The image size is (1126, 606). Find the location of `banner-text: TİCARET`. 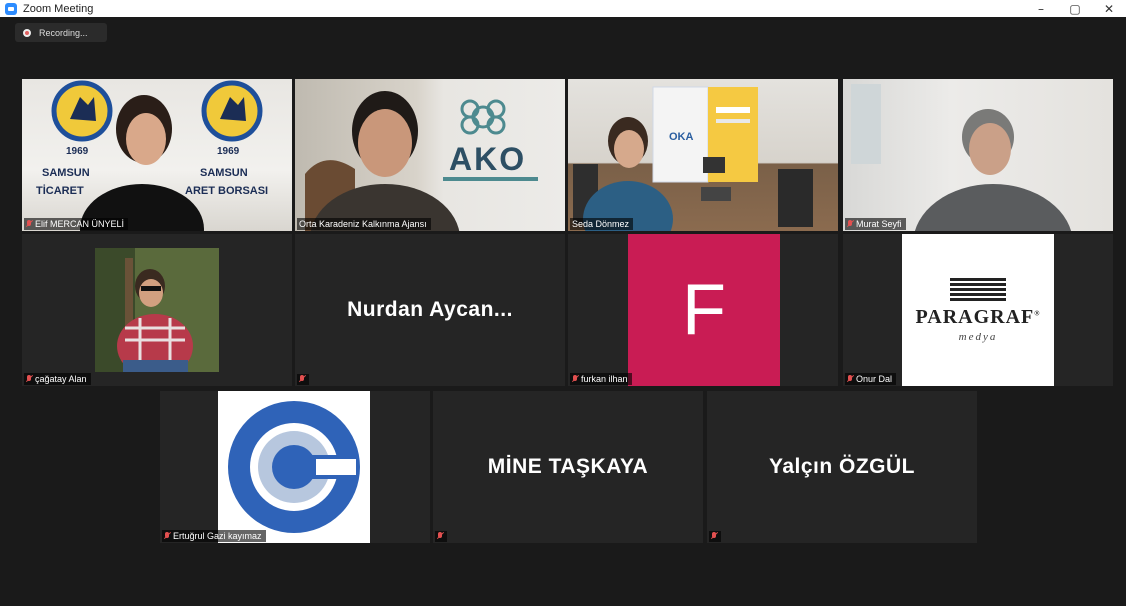

banner-text: TİCARET is located at coordinates (60, 191).